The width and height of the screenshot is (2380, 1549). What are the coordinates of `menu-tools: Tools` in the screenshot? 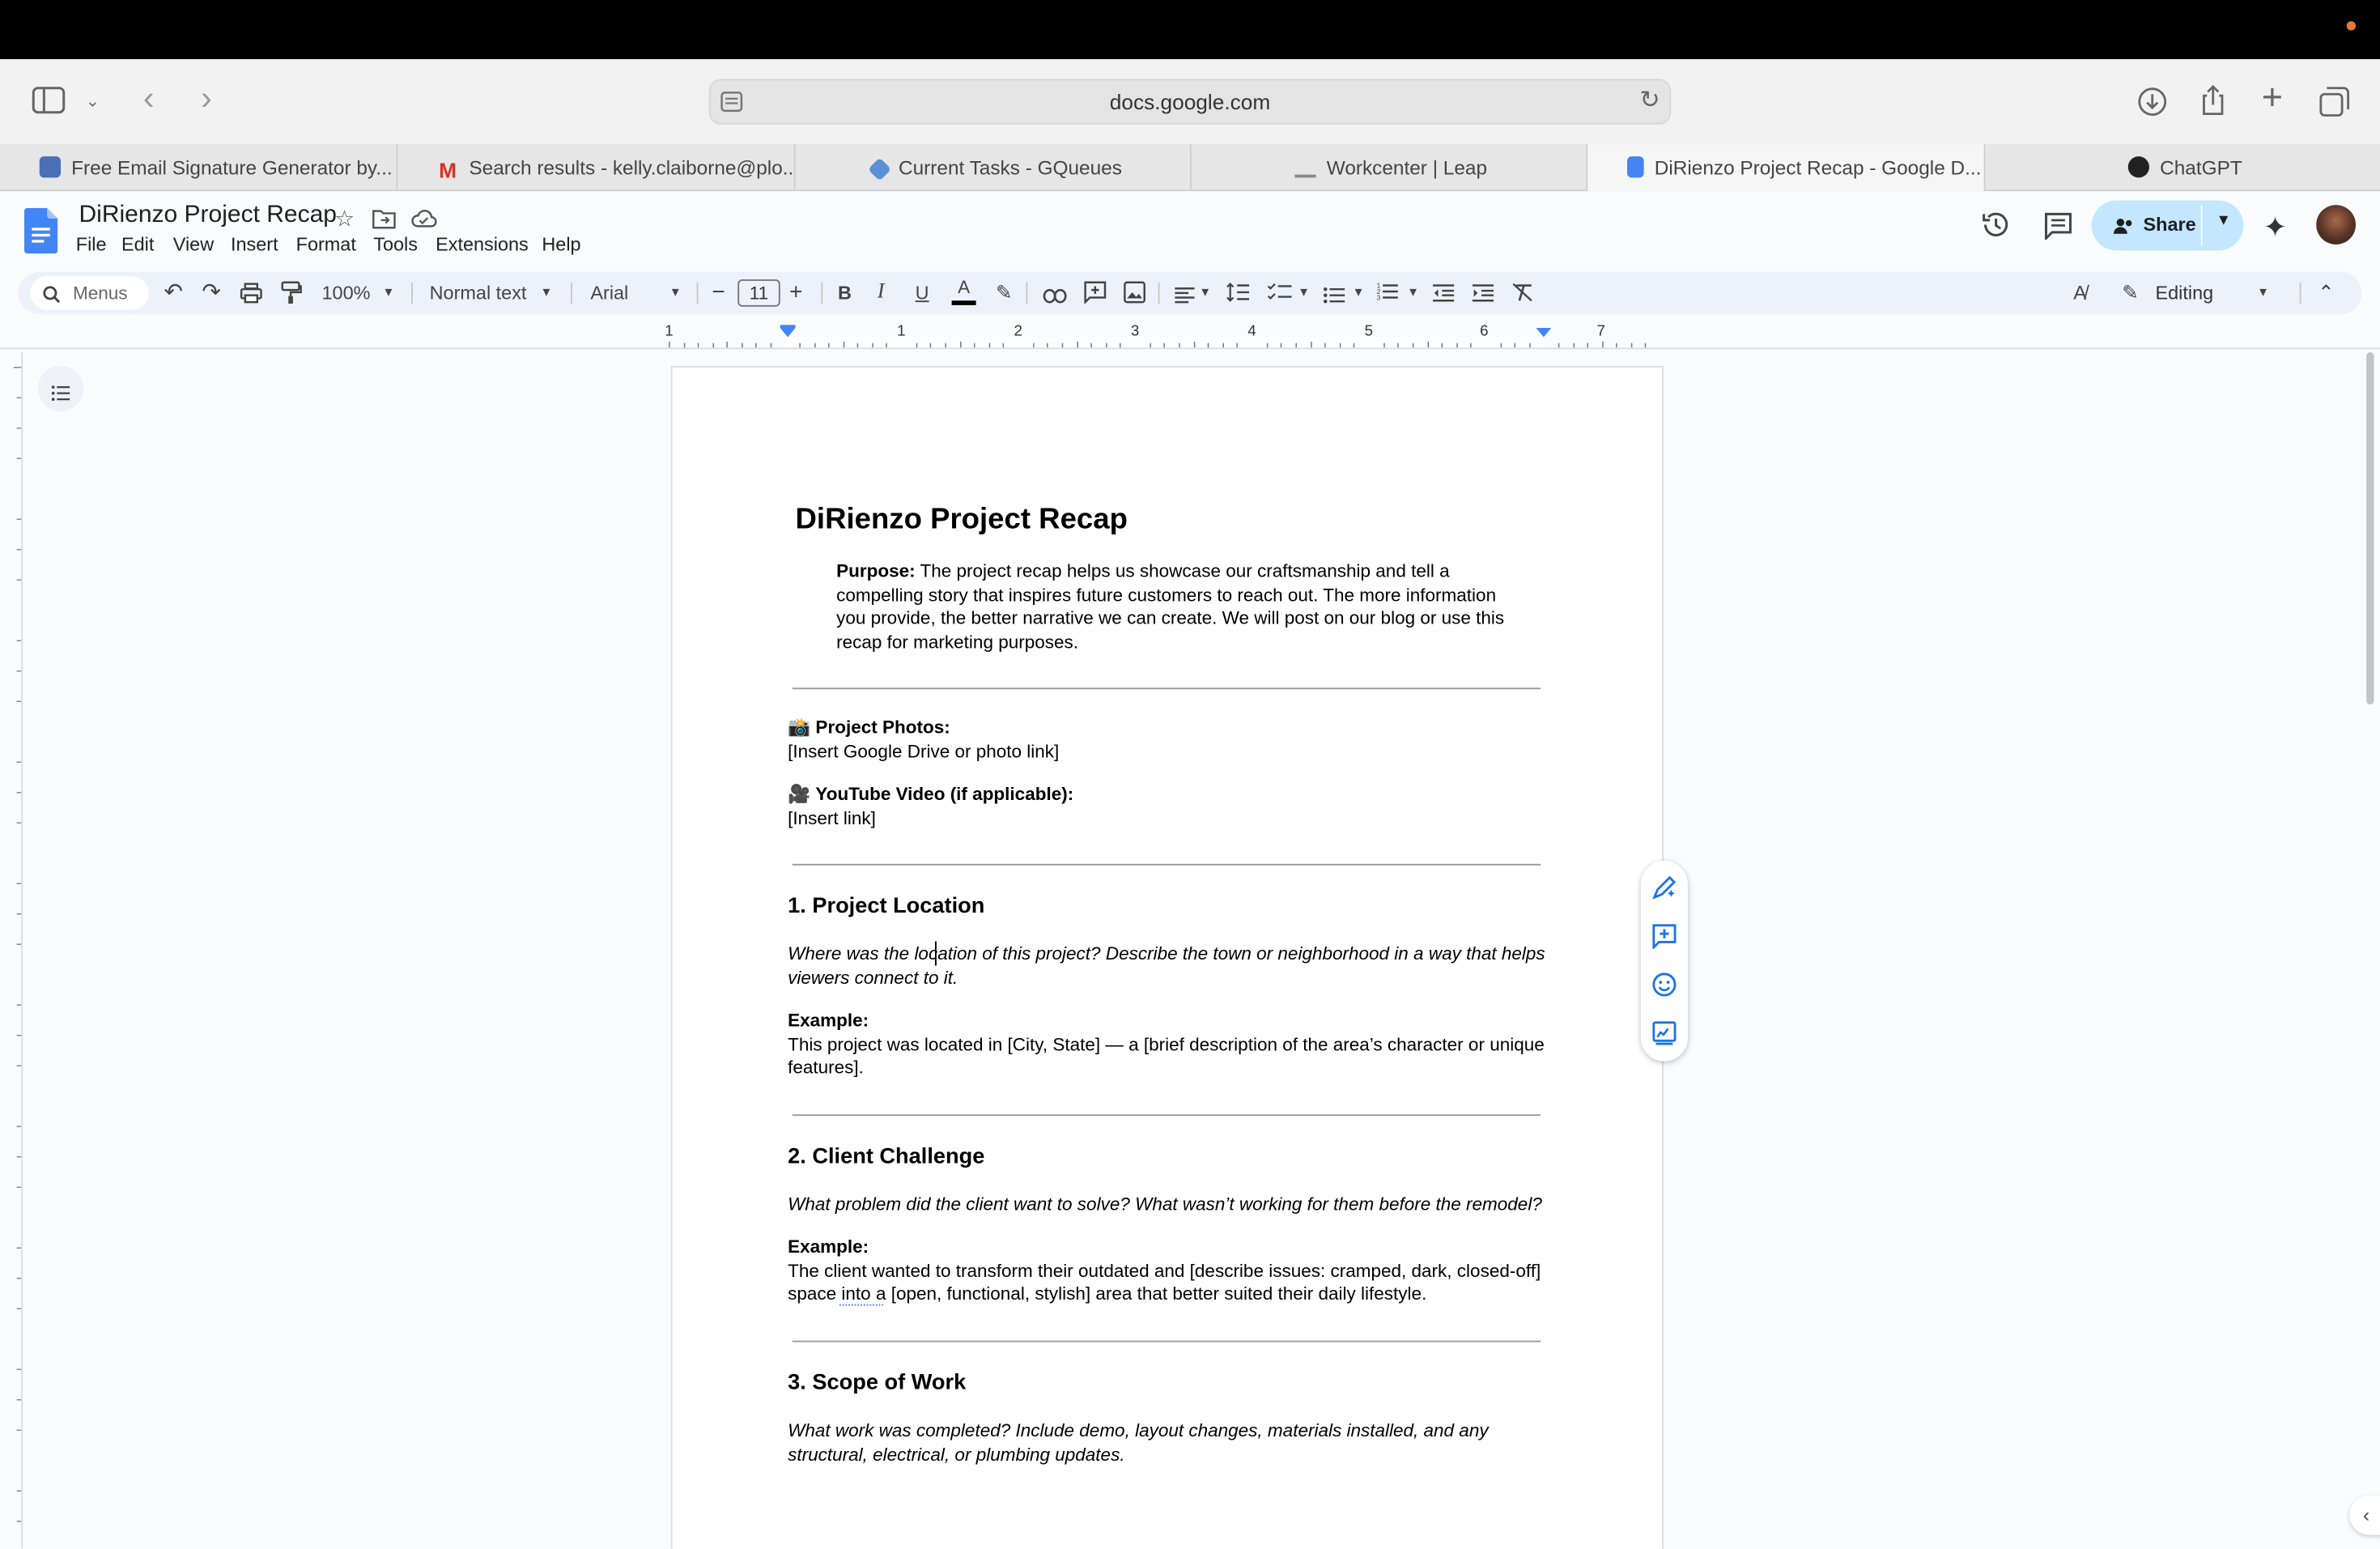 It's located at (395, 245).